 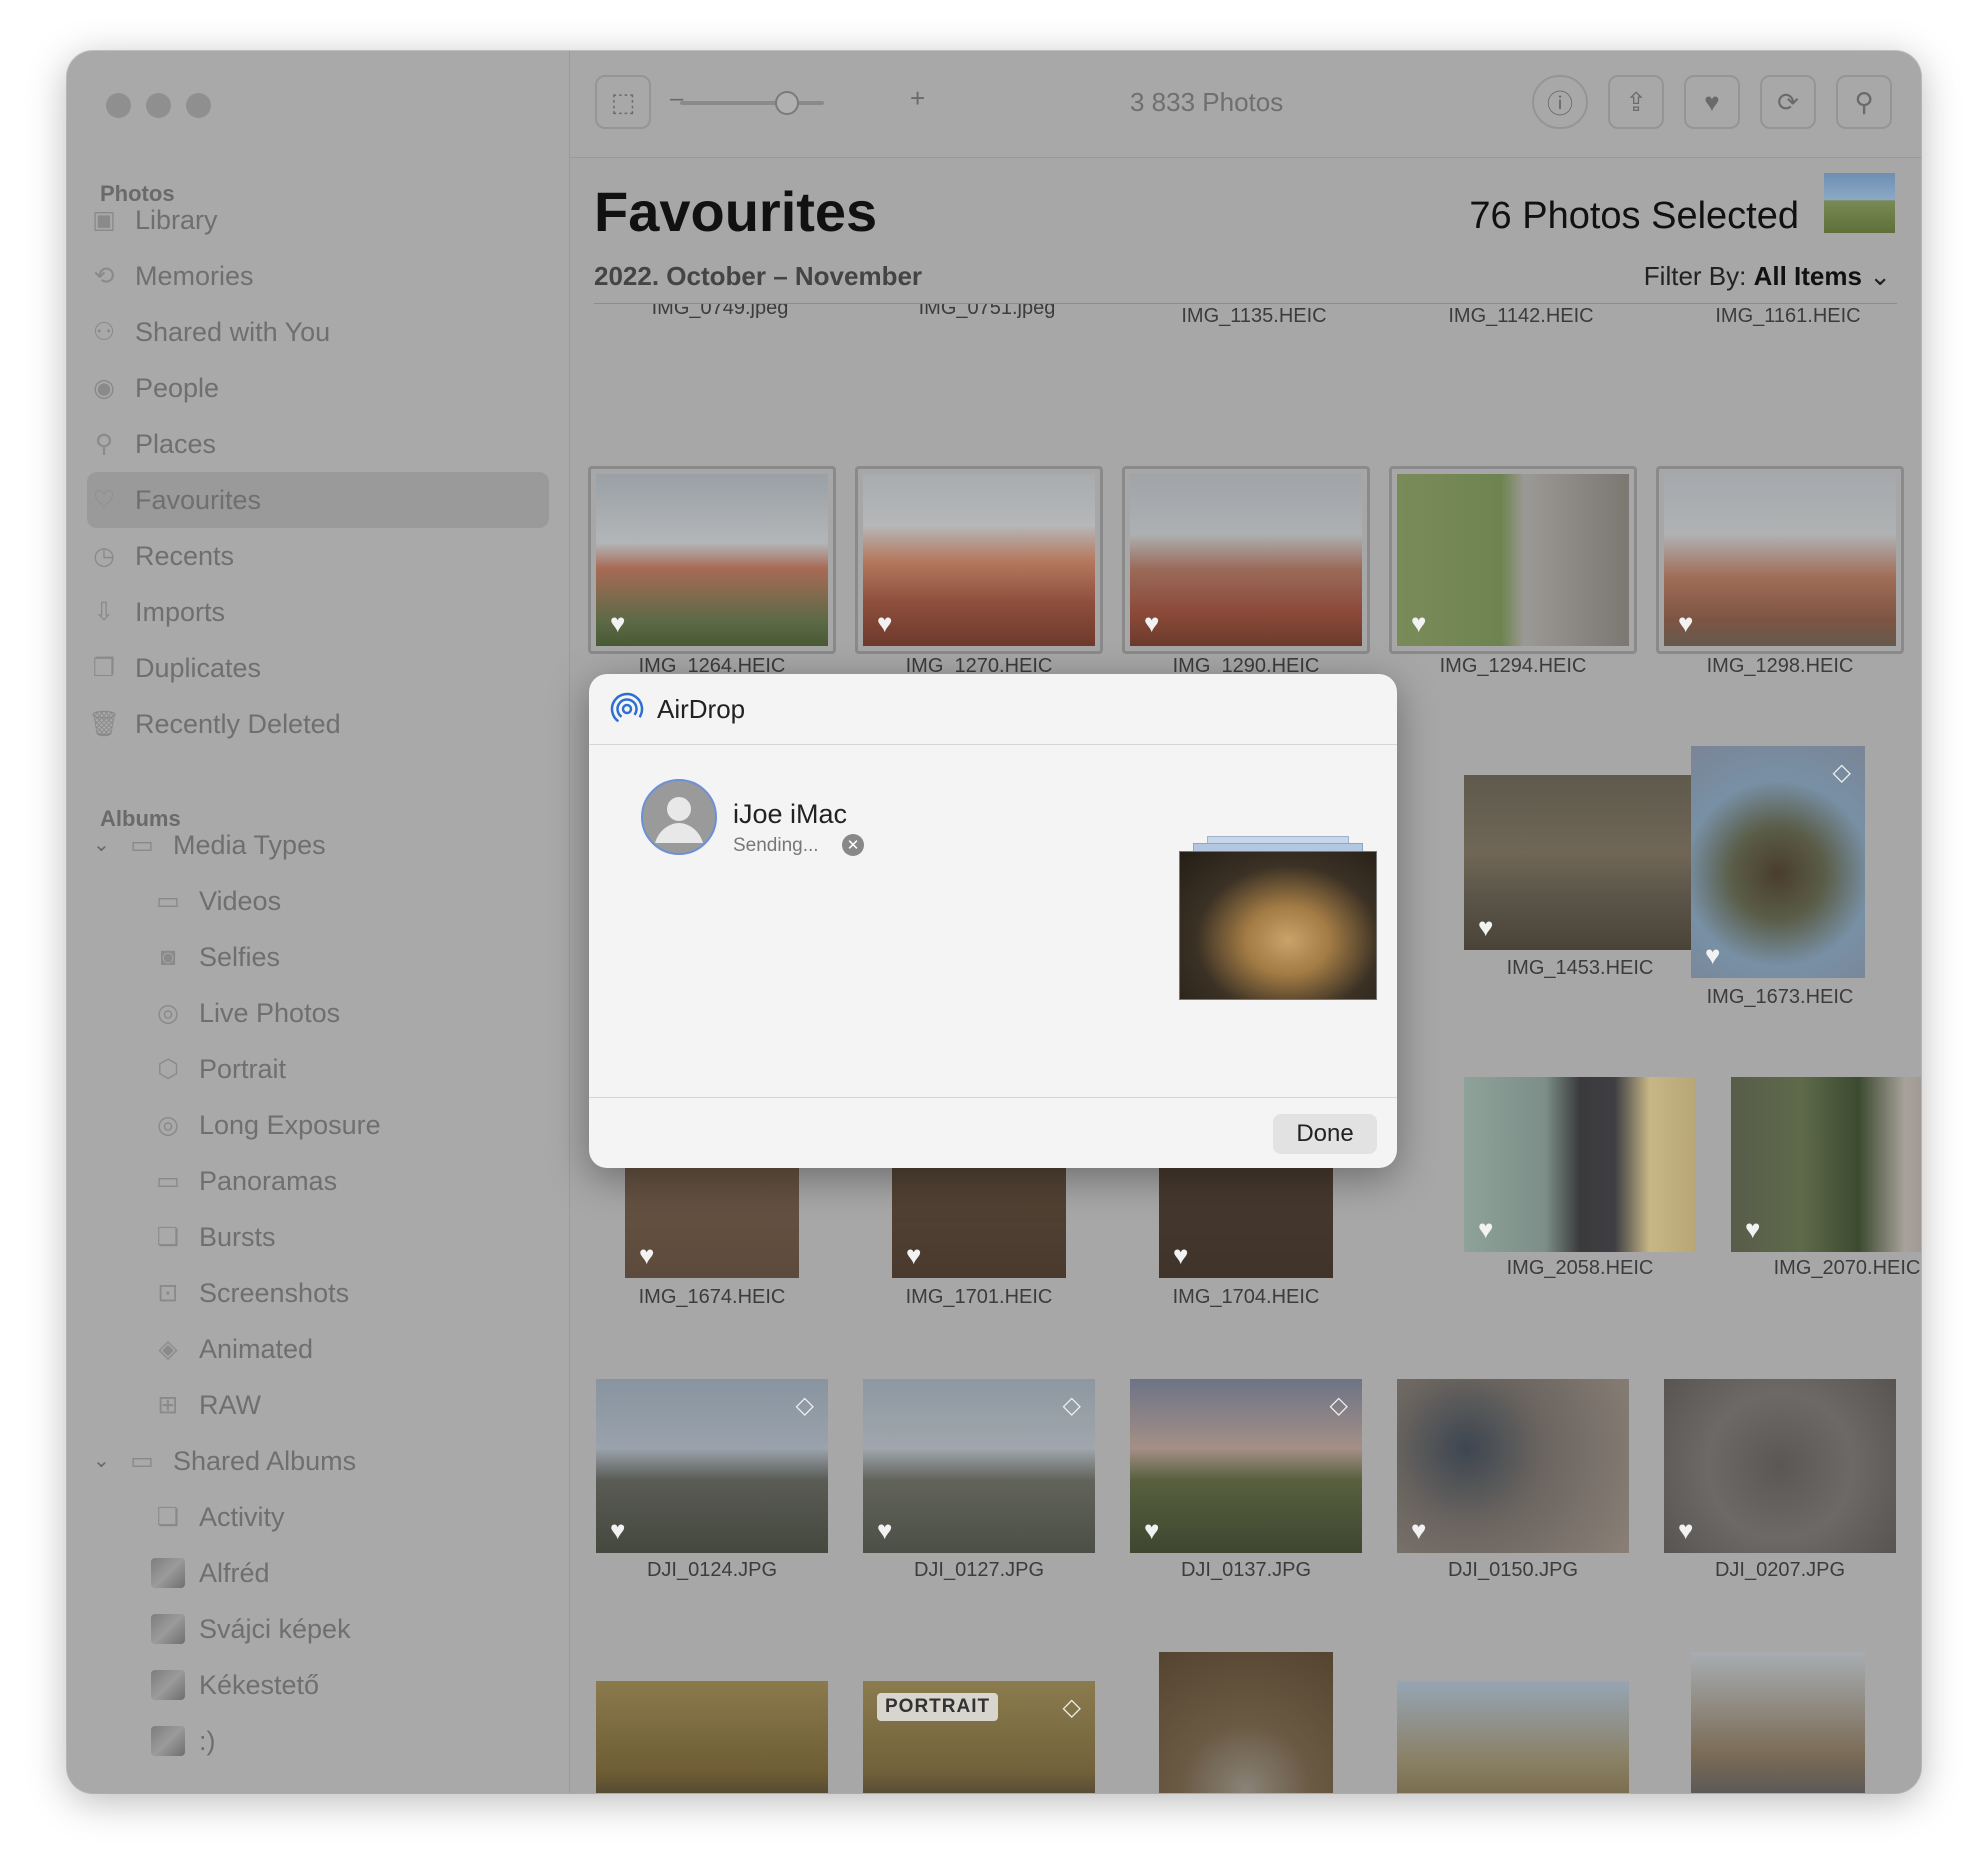 What do you see at coordinates (318, 1013) in the screenshot?
I see `sidebar-item-live-photos: ◎ Live Photos` at bounding box center [318, 1013].